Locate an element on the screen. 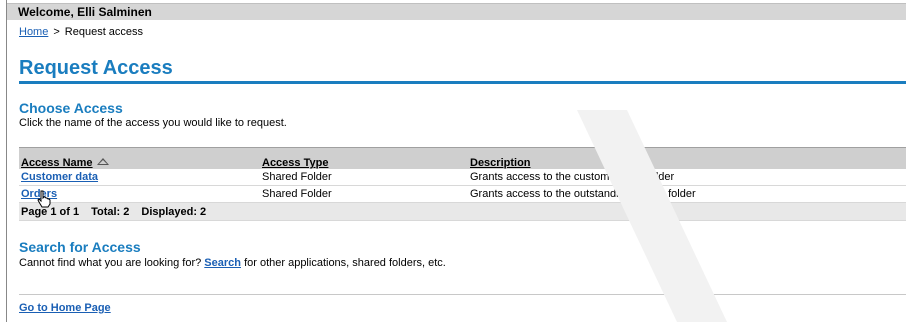 The width and height of the screenshot is (906, 322). breadcrumb-home-link: Home is located at coordinates (33, 32).